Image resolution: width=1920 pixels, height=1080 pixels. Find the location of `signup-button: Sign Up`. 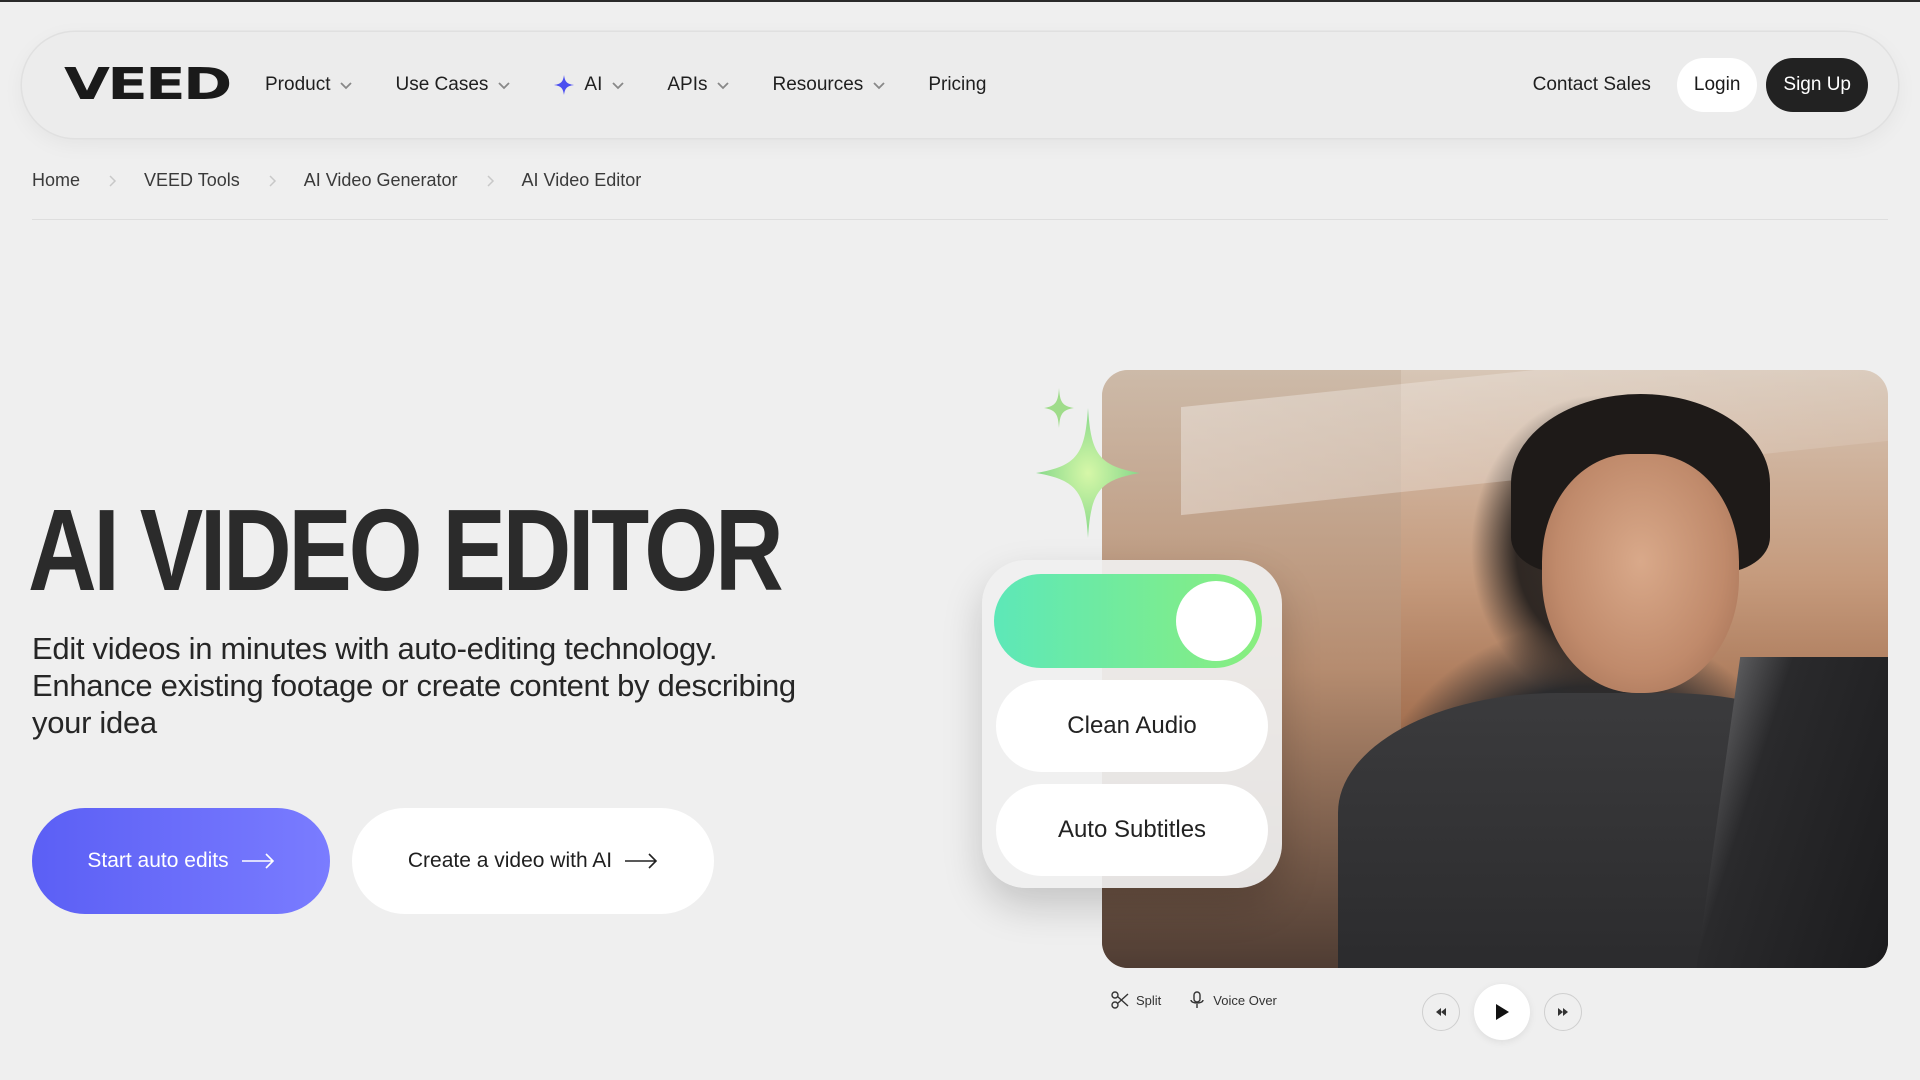

signup-button: Sign Up is located at coordinates (1817, 85).